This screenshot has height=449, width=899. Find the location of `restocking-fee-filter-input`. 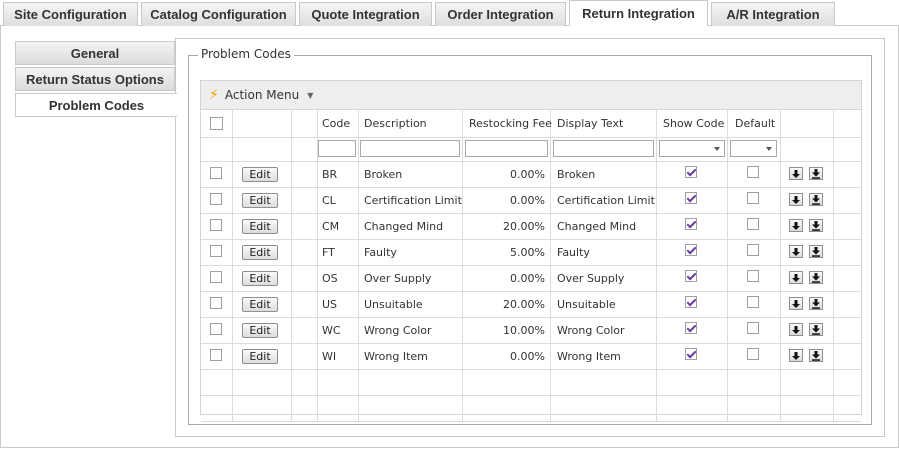

restocking-fee-filter-input is located at coordinates (506, 148).